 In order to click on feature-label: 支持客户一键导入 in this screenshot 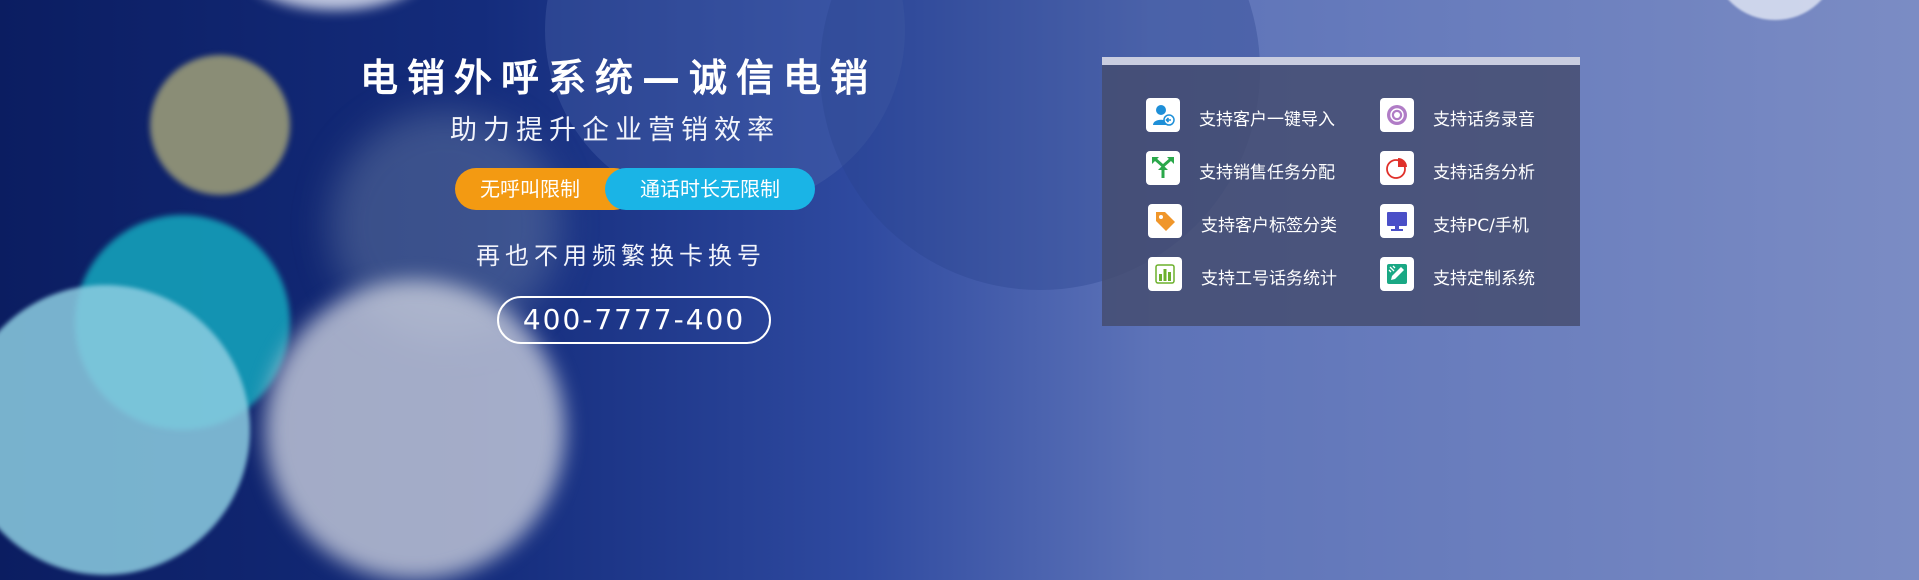, I will do `click(1267, 120)`.